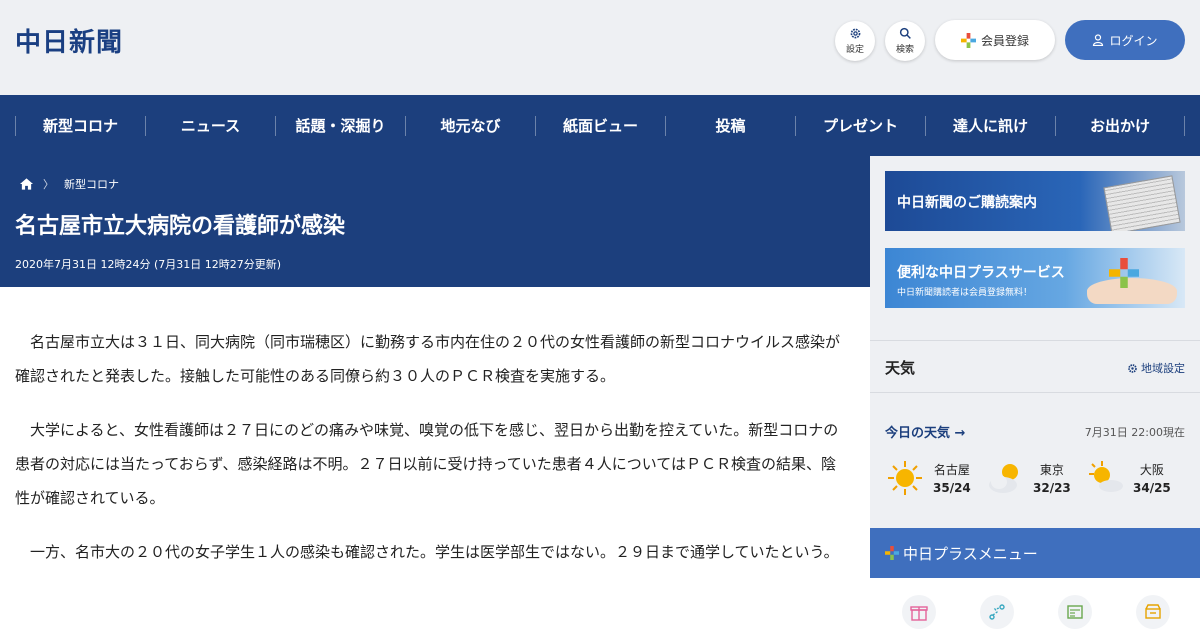 The image size is (1200, 630). Describe the element at coordinates (981, 273) in the screenshot. I see `plus-service-title: 便利な中日プラスサービス` at that location.